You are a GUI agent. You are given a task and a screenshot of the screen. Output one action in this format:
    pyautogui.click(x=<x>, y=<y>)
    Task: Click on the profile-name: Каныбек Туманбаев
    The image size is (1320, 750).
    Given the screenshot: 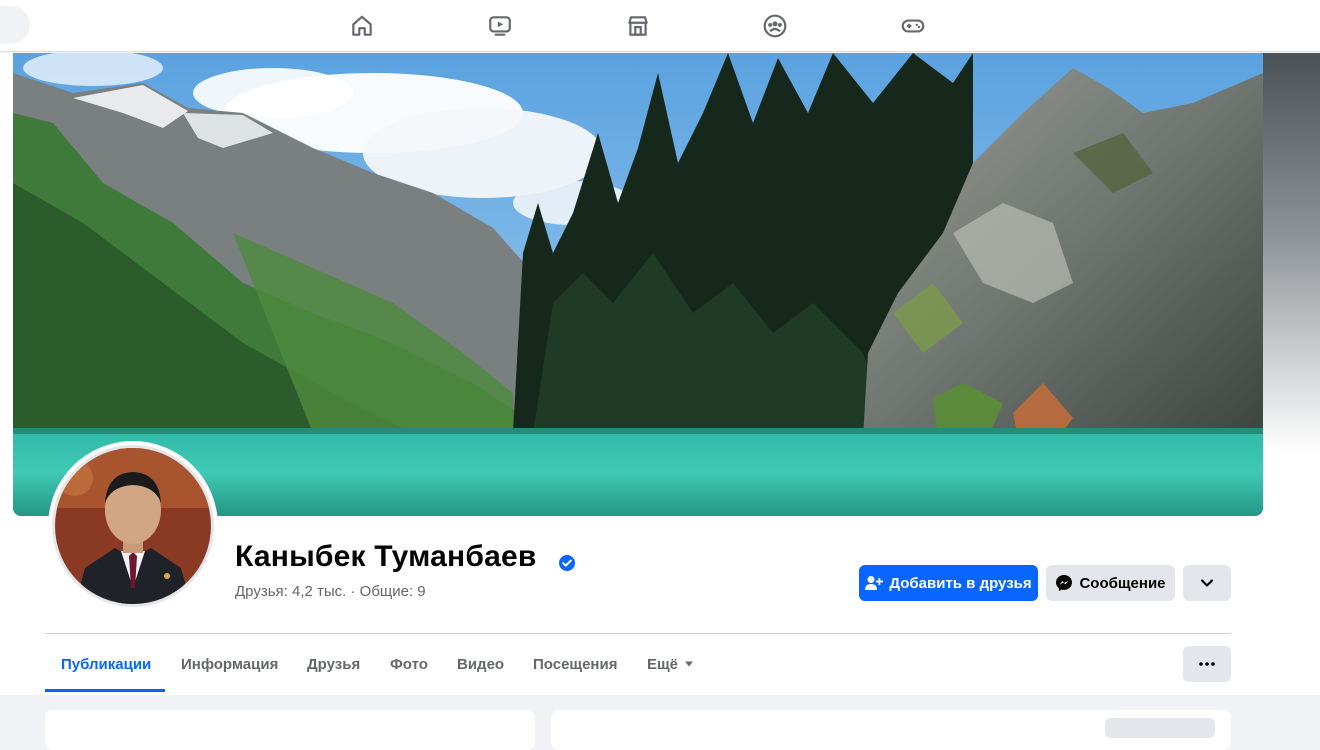 What is the action you would take?
    pyautogui.click(x=386, y=556)
    